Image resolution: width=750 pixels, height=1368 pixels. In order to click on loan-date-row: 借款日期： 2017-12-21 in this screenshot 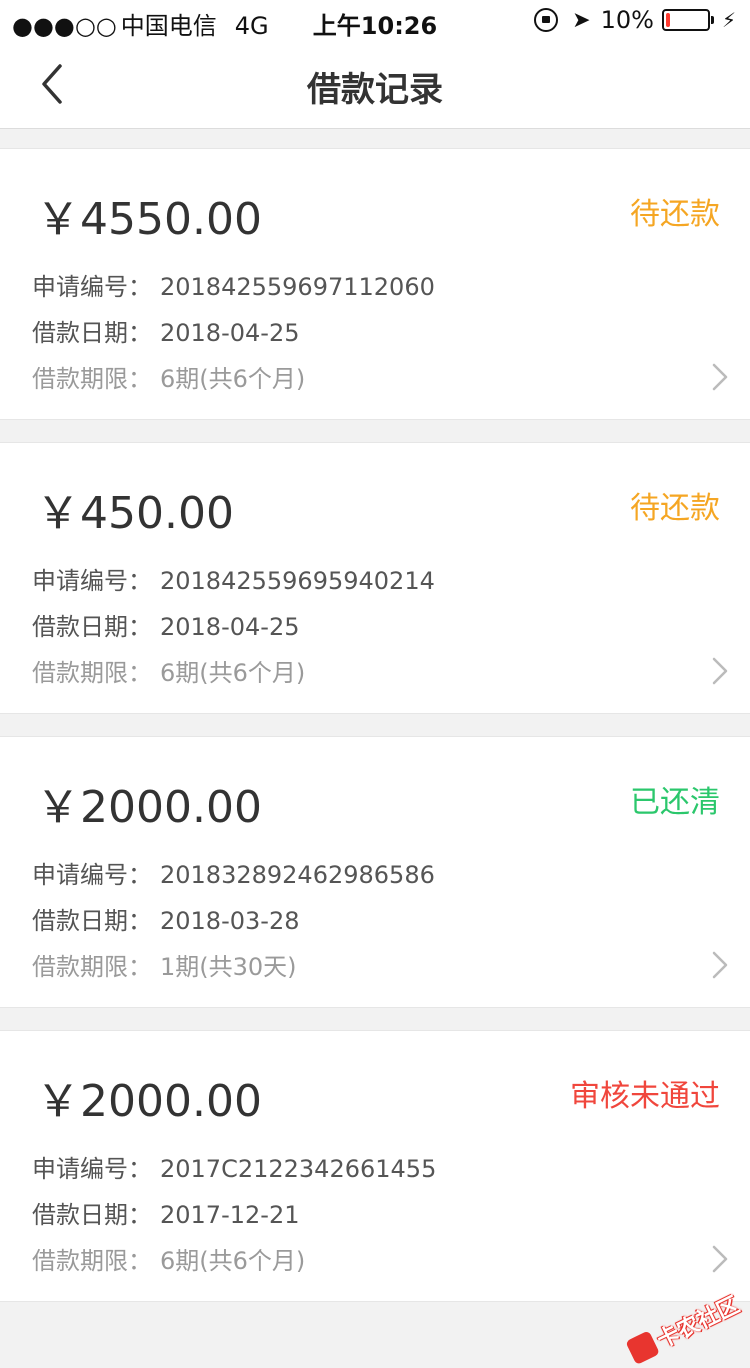, I will do `click(165, 1212)`.